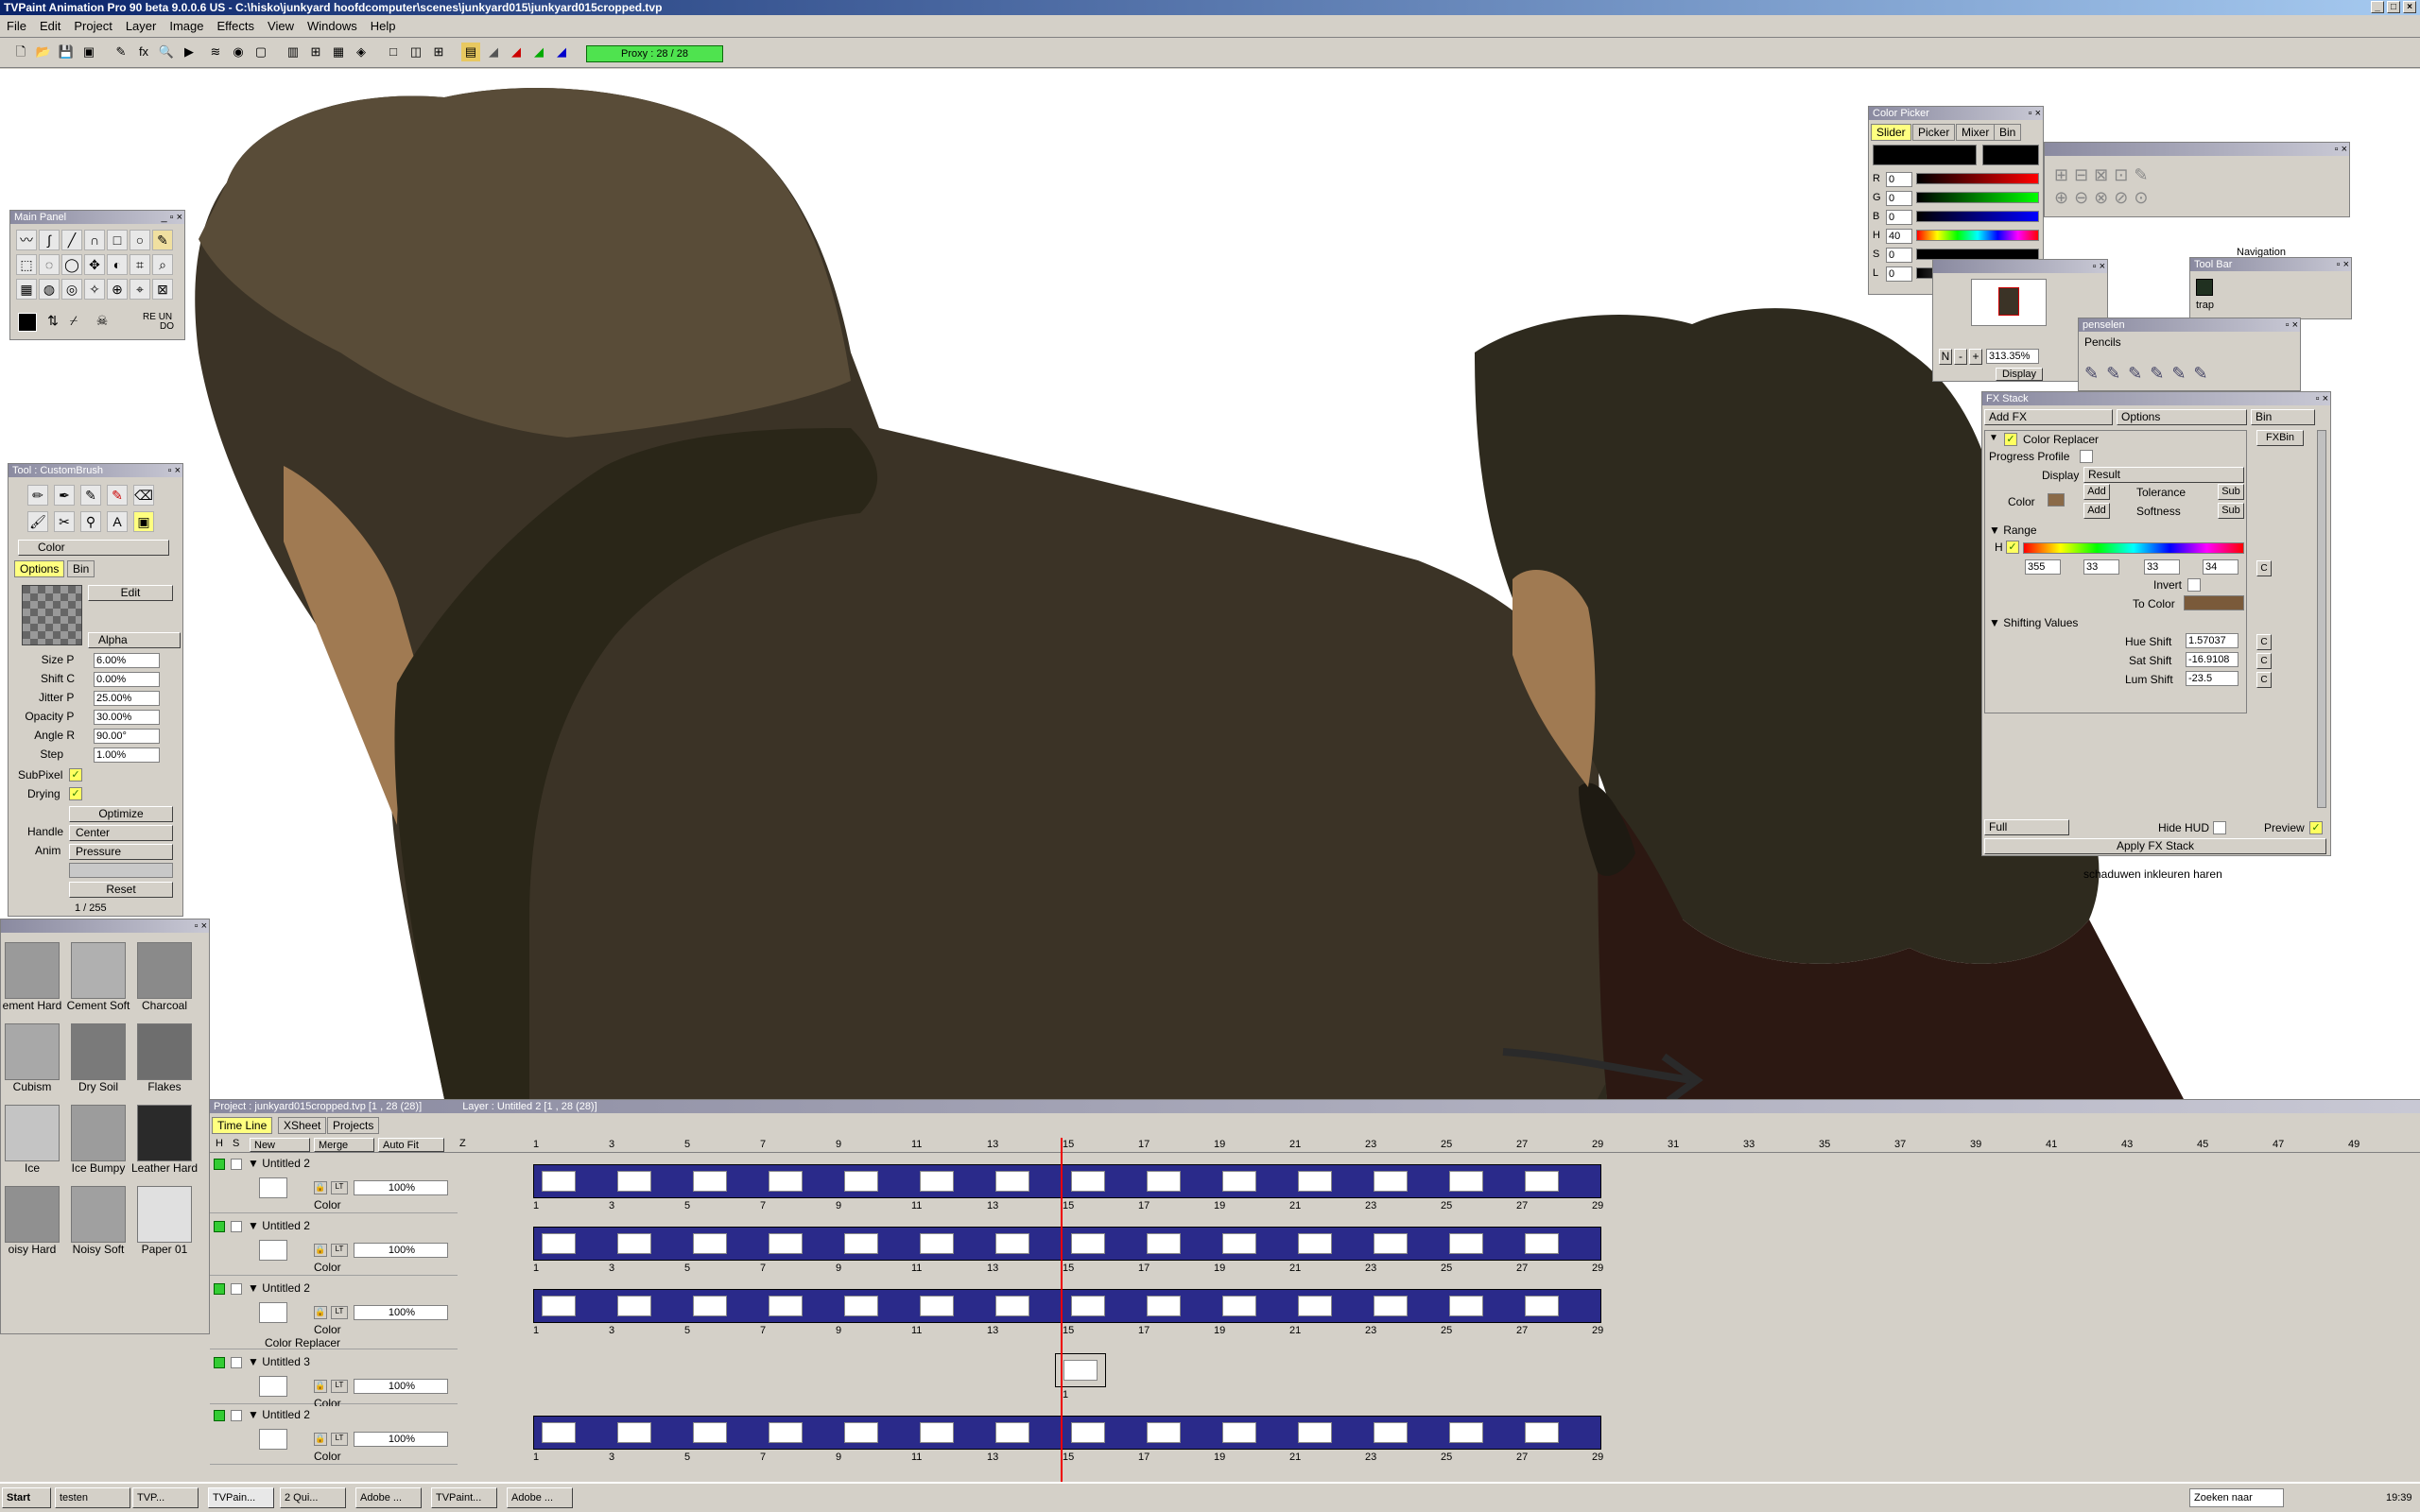 The image size is (2420, 1512). Describe the element at coordinates (26, 264) in the screenshot. I see `select-rect-icon: ⬚` at that location.